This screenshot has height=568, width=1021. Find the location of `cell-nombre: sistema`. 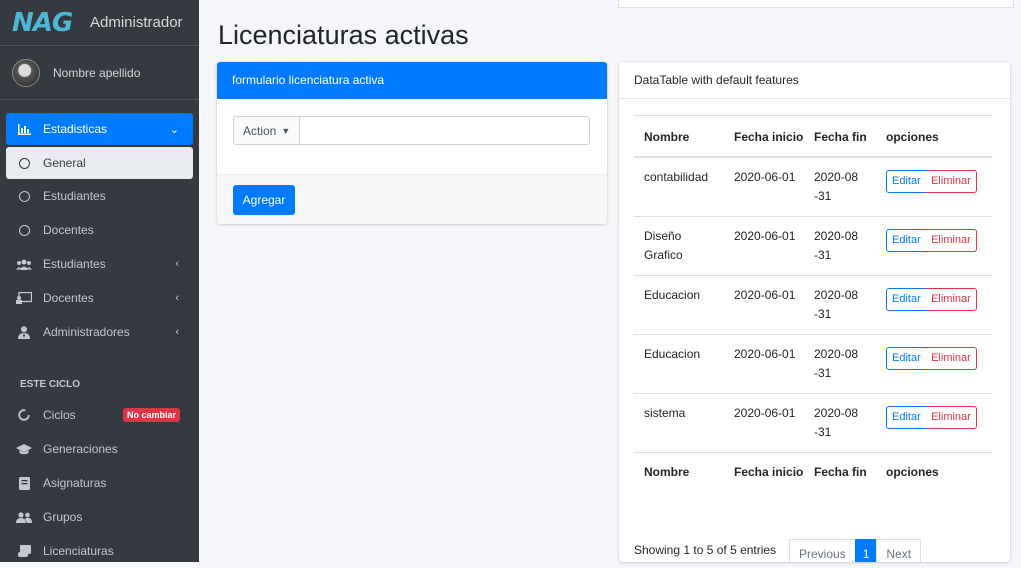

cell-nombre: sistema is located at coordinates (679, 422).